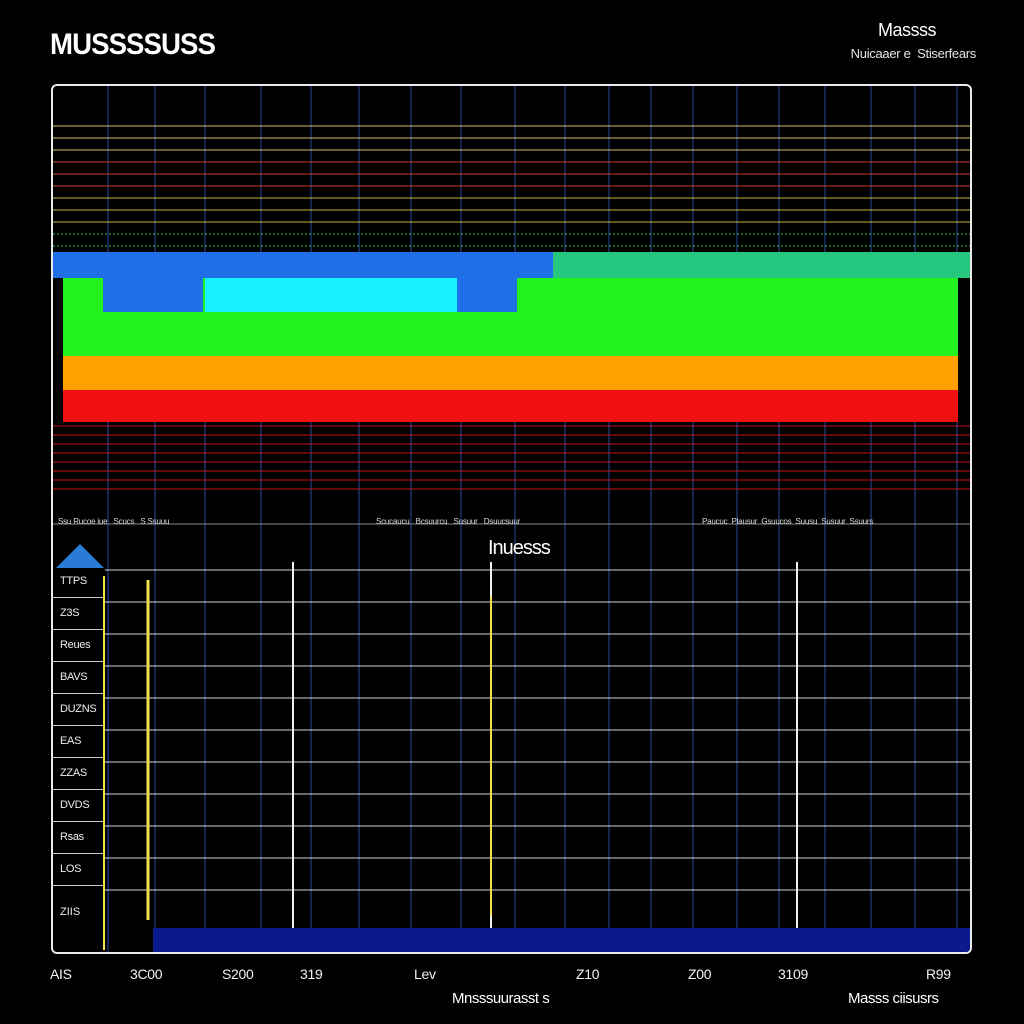  I want to click on side-legend-item: Z3S, so click(77, 614).